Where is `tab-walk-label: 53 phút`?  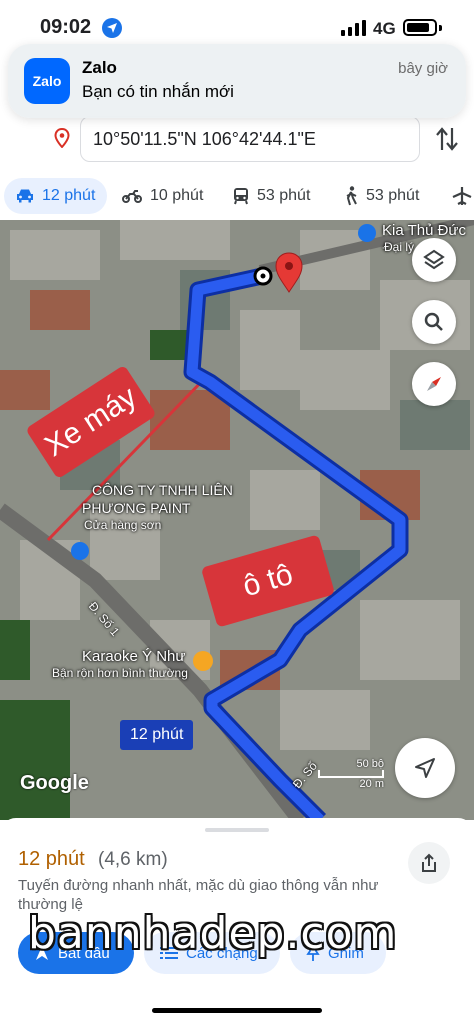
tab-walk-label: 53 phút is located at coordinates (393, 195).